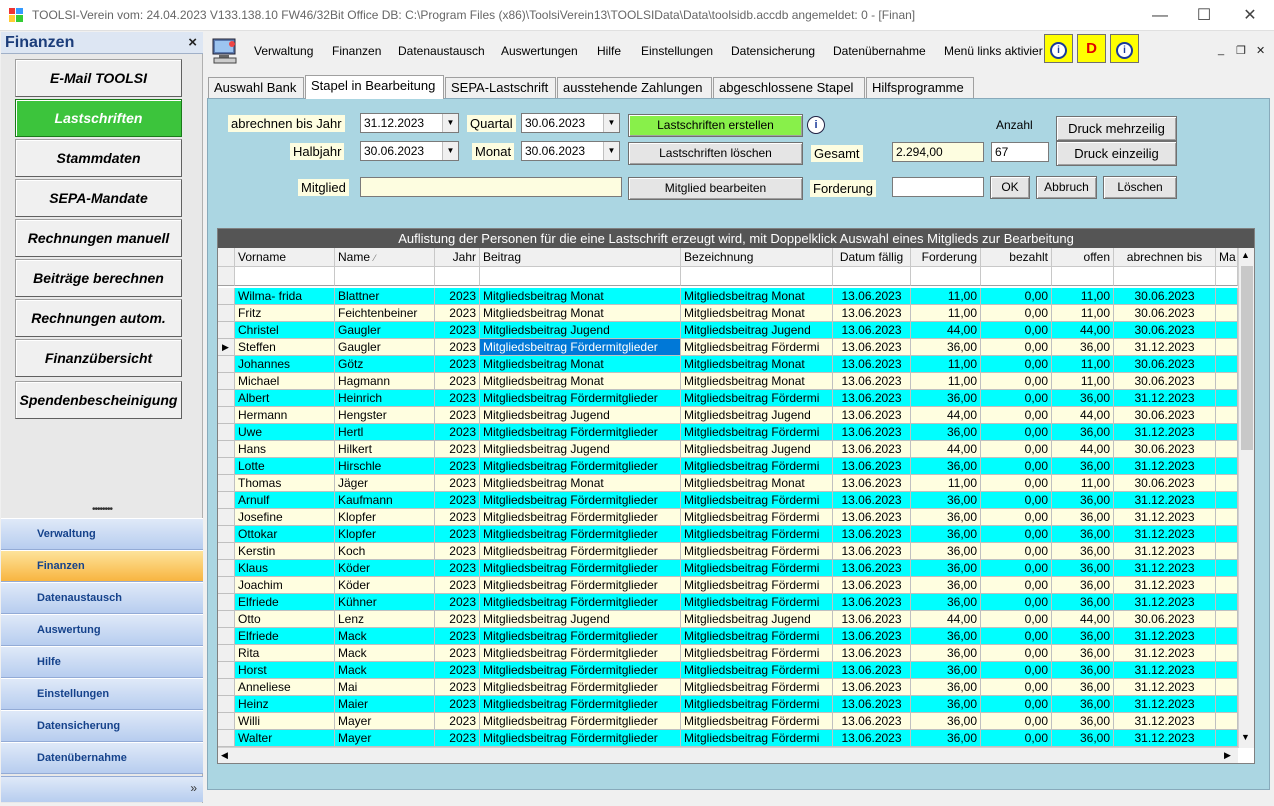  I want to click on filter-cell-name, so click(385, 276).